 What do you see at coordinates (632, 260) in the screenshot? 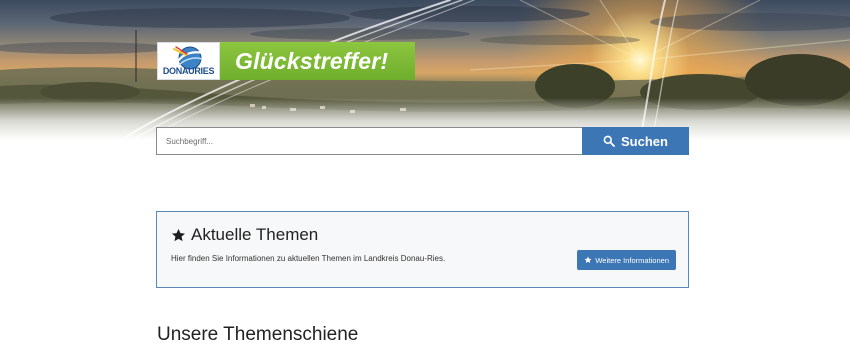
I see `more-info-button-label: Weitere Informationen` at bounding box center [632, 260].